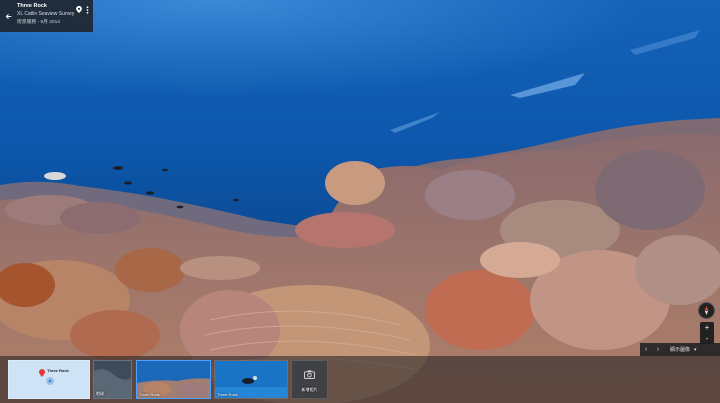  What do you see at coordinates (309, 389) in the screenshot?
I see `add-photo-label: 新增相片` at bounding box center [309, 389].